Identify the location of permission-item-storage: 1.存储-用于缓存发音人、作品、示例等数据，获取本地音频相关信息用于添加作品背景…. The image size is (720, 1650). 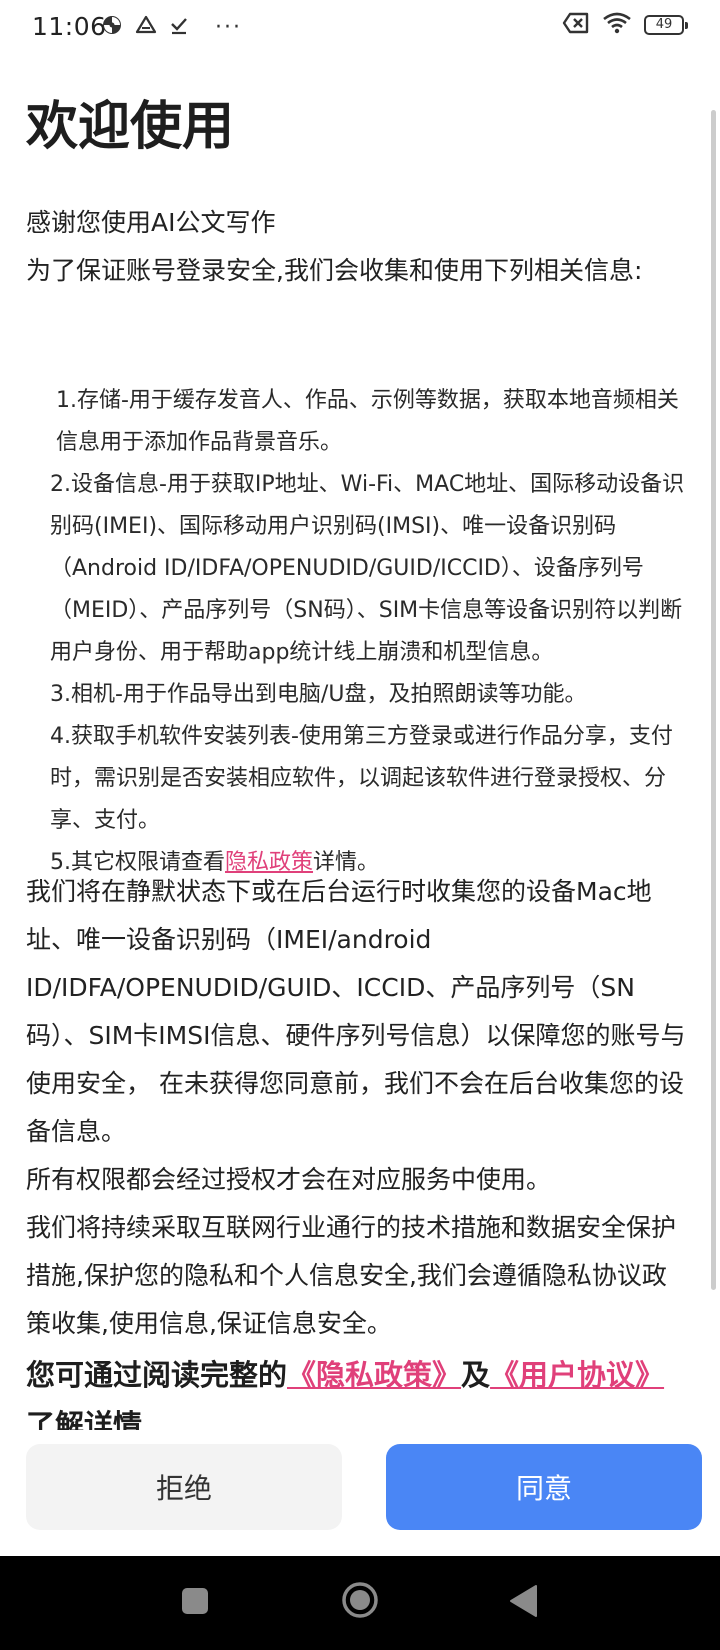
(367, 421).